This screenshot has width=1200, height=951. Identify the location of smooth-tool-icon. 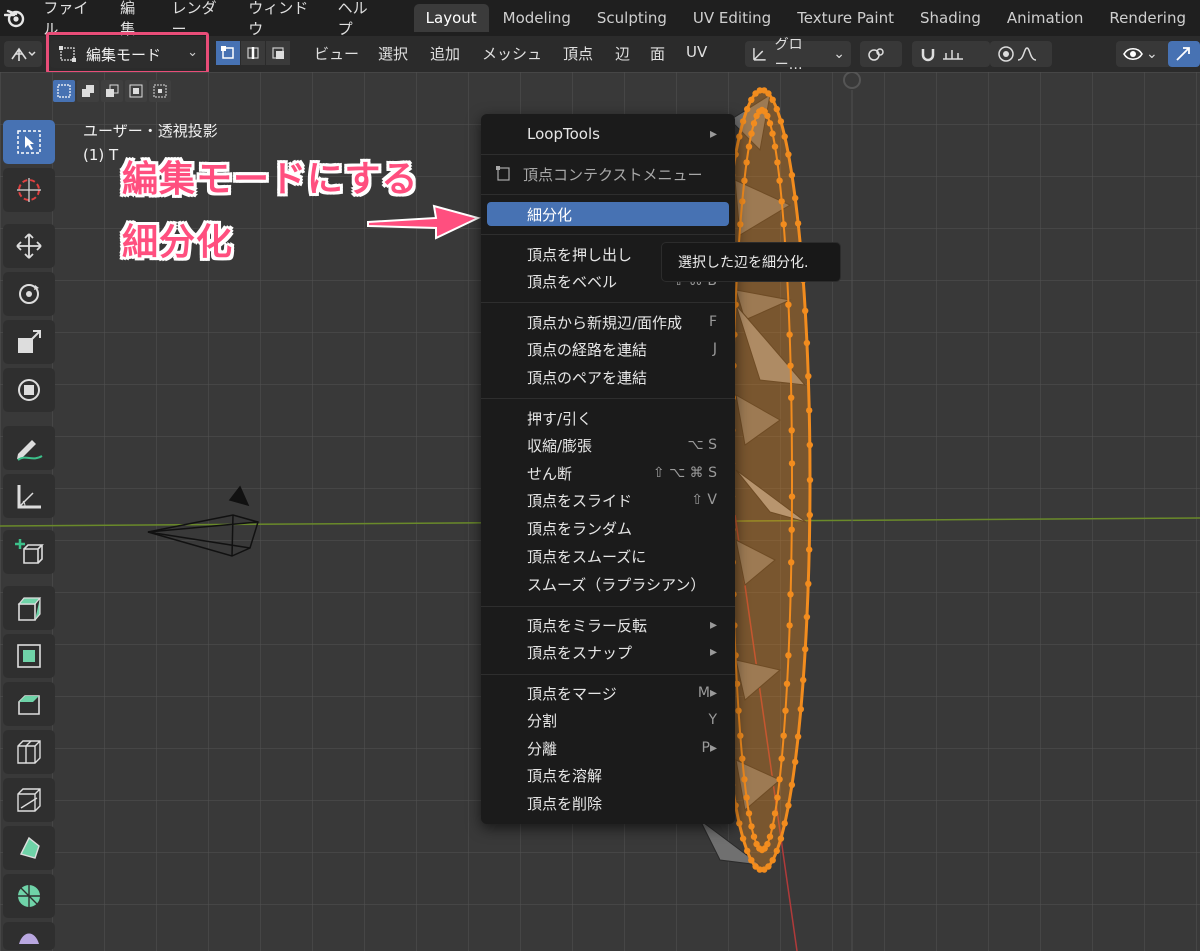
(29, 936).